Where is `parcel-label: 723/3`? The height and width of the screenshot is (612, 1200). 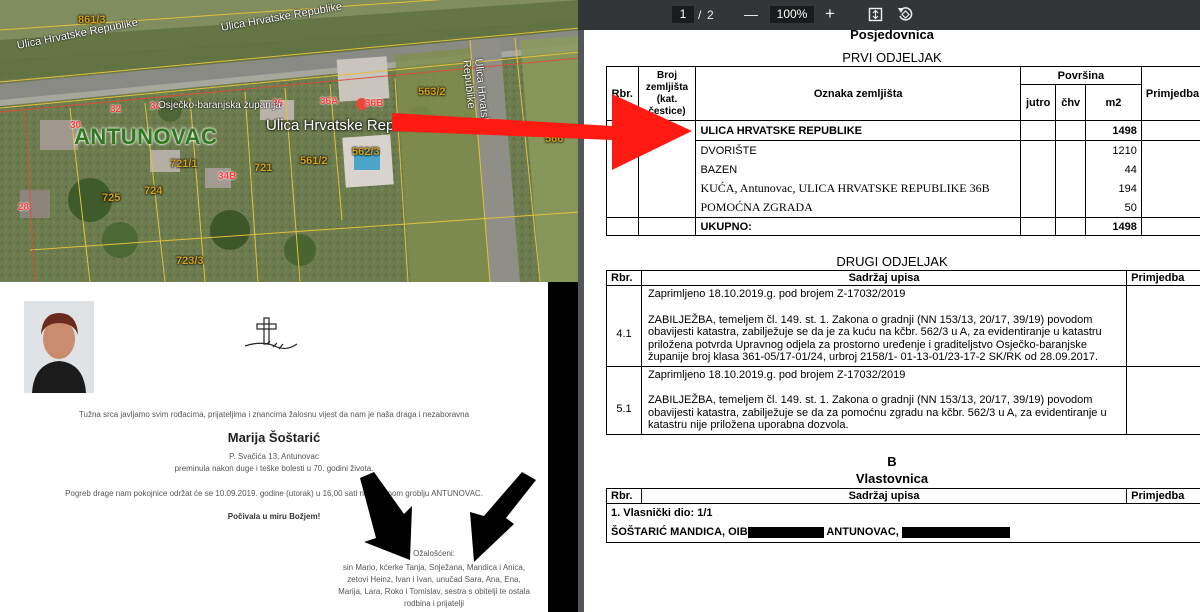 parcel-label: 723/3 is located at coordinates (190, 261).